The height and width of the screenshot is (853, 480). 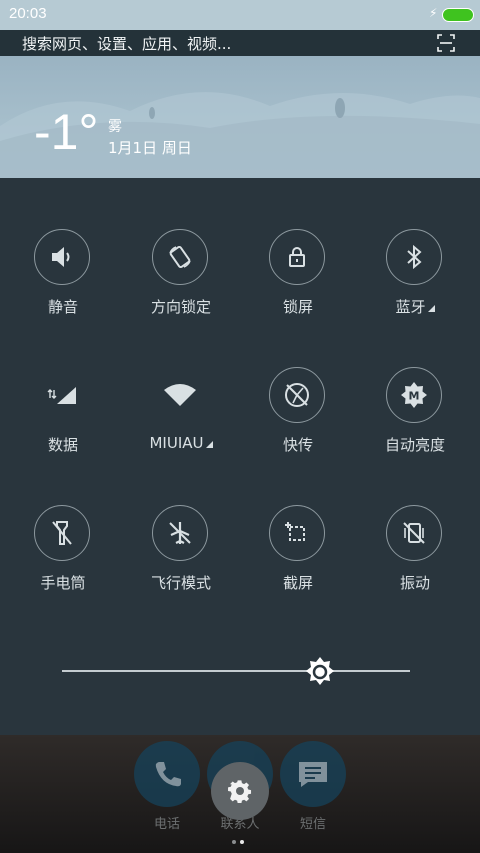 I want to click on brightness-thumb, so click(x=320, y=672).